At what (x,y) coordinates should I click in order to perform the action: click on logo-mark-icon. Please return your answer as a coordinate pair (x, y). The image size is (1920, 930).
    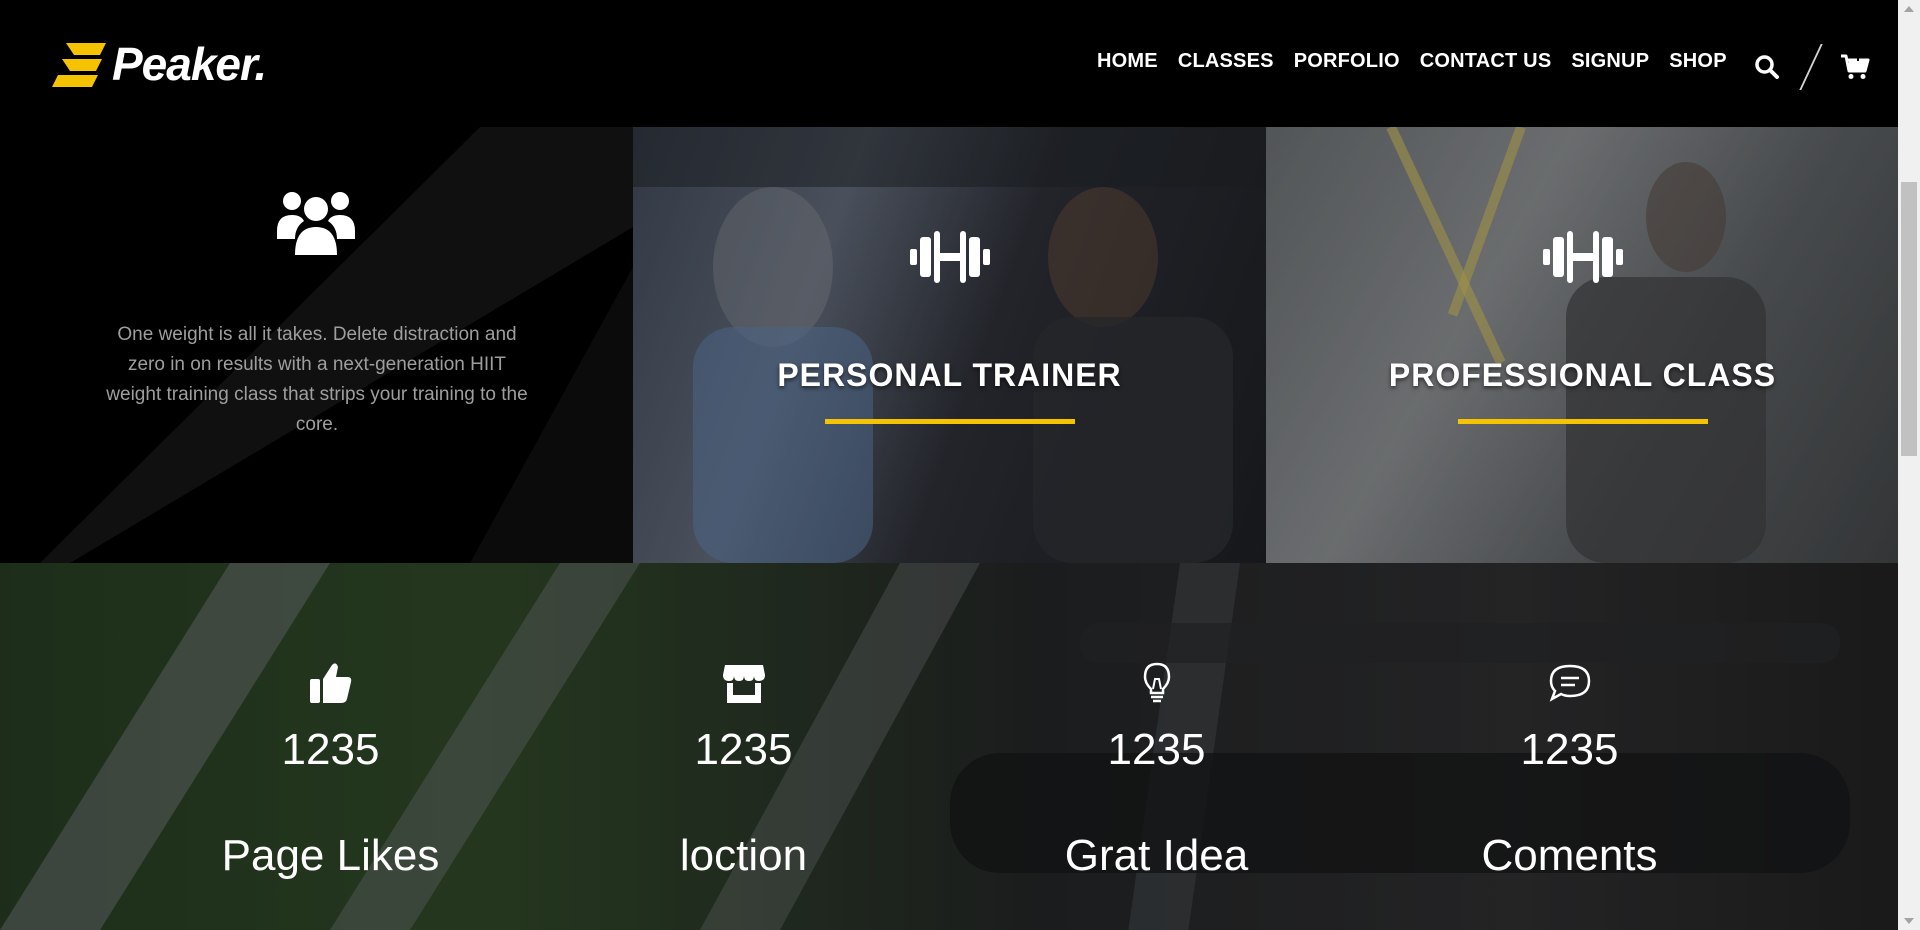
    Looking at the image, I should click on (79, 65).